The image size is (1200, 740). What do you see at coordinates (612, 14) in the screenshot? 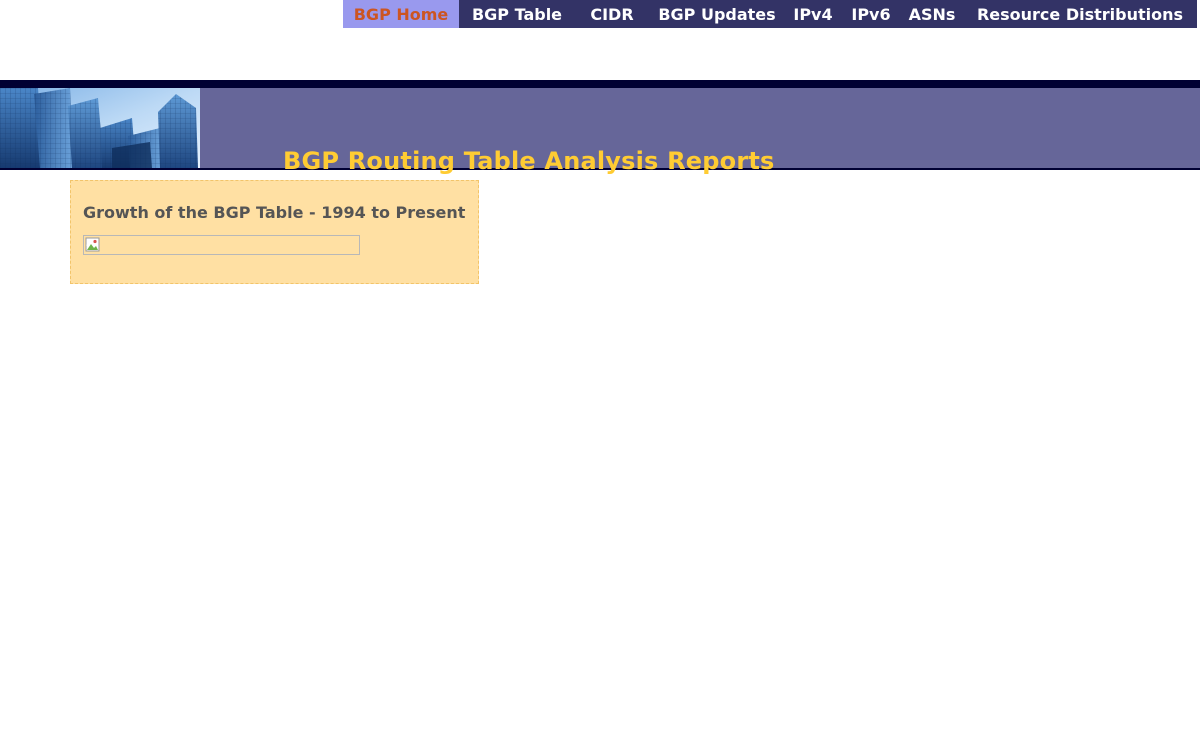
I see `nav-item-cidr: CIDR` at bounding box center [612, 14].